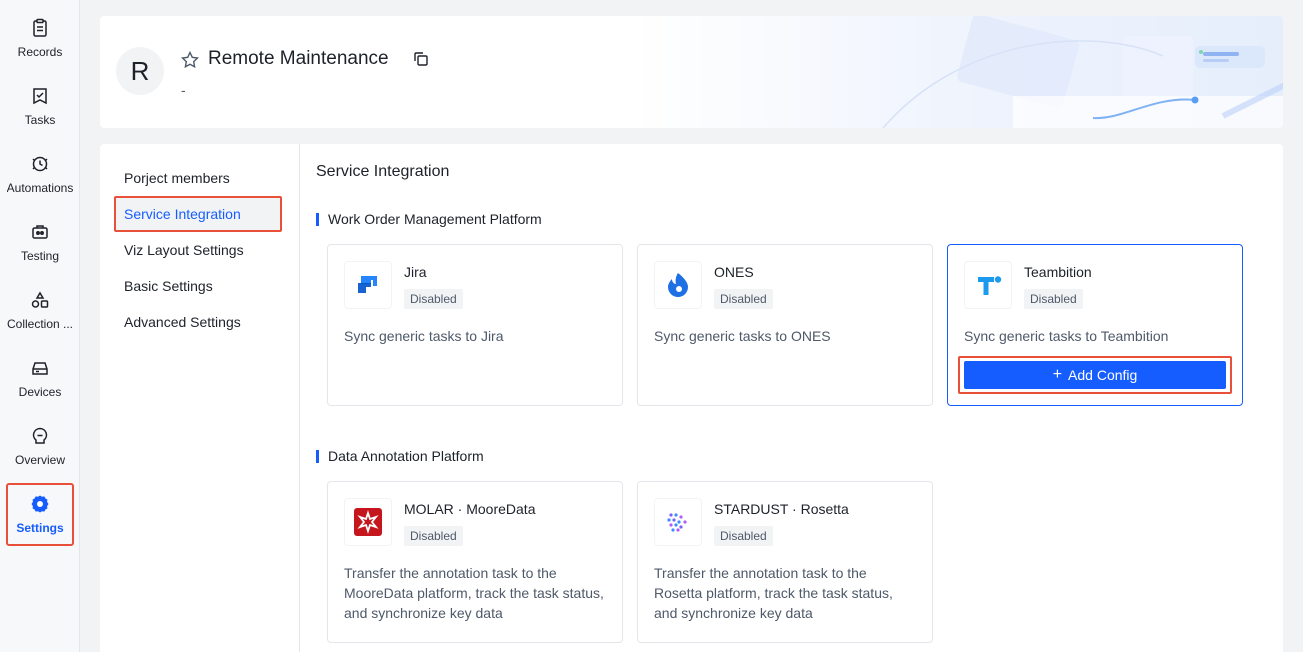 The height and width of the screenshot is (652, 1303). I want to click on ones-logo-icon, so click(678, 285).